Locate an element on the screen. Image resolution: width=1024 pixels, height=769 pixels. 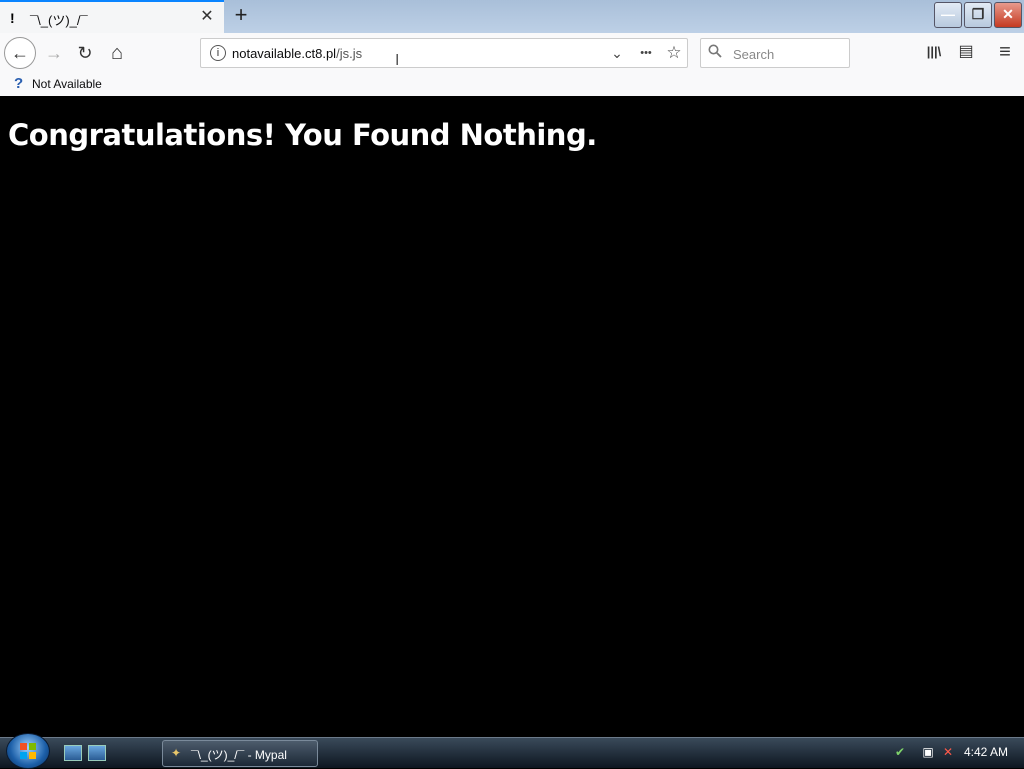
taskbar-item-mypal: ✦ ¯\_(ツ)_/¯ - Mypal is located at coordinates (240, 753).